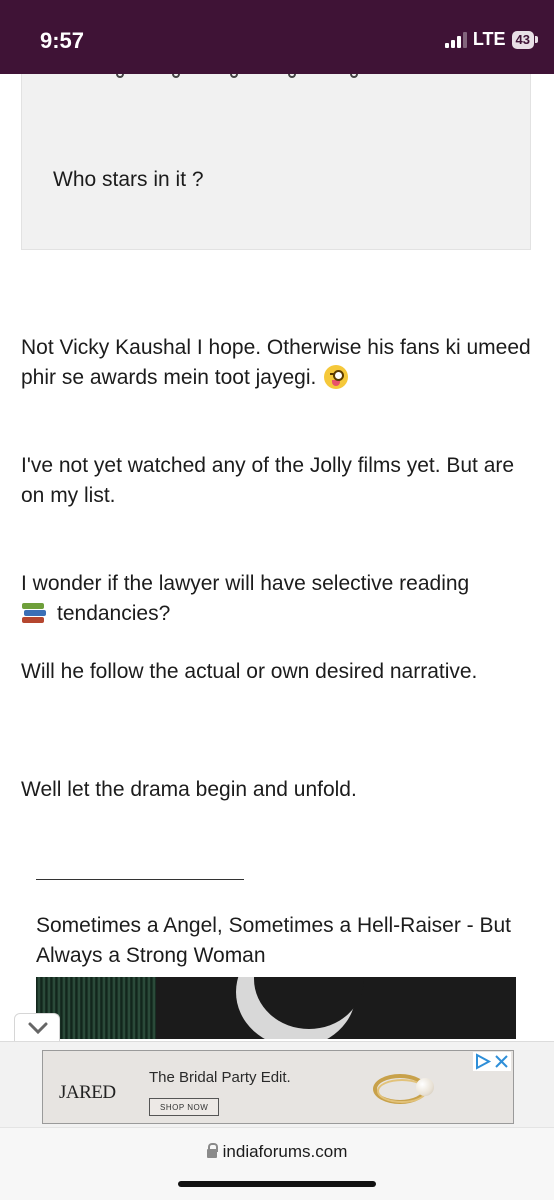 Image resolution: width=554 pixels, height=1200 pixels. What do you see at coordinates (336, 377) in the screenshot?
I see `winking-tongue-emoji-icon` at bounding box center [336, 377].